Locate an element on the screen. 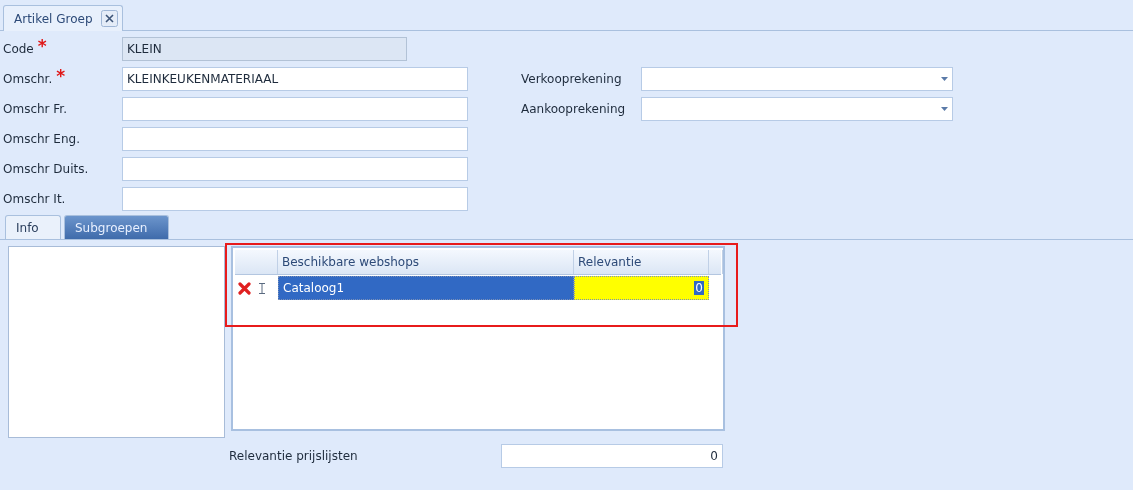 Image resolution: width=1133 pixels, height=490 pixels. field-label: Omschr Fr. is located at coordinates (35, 109).